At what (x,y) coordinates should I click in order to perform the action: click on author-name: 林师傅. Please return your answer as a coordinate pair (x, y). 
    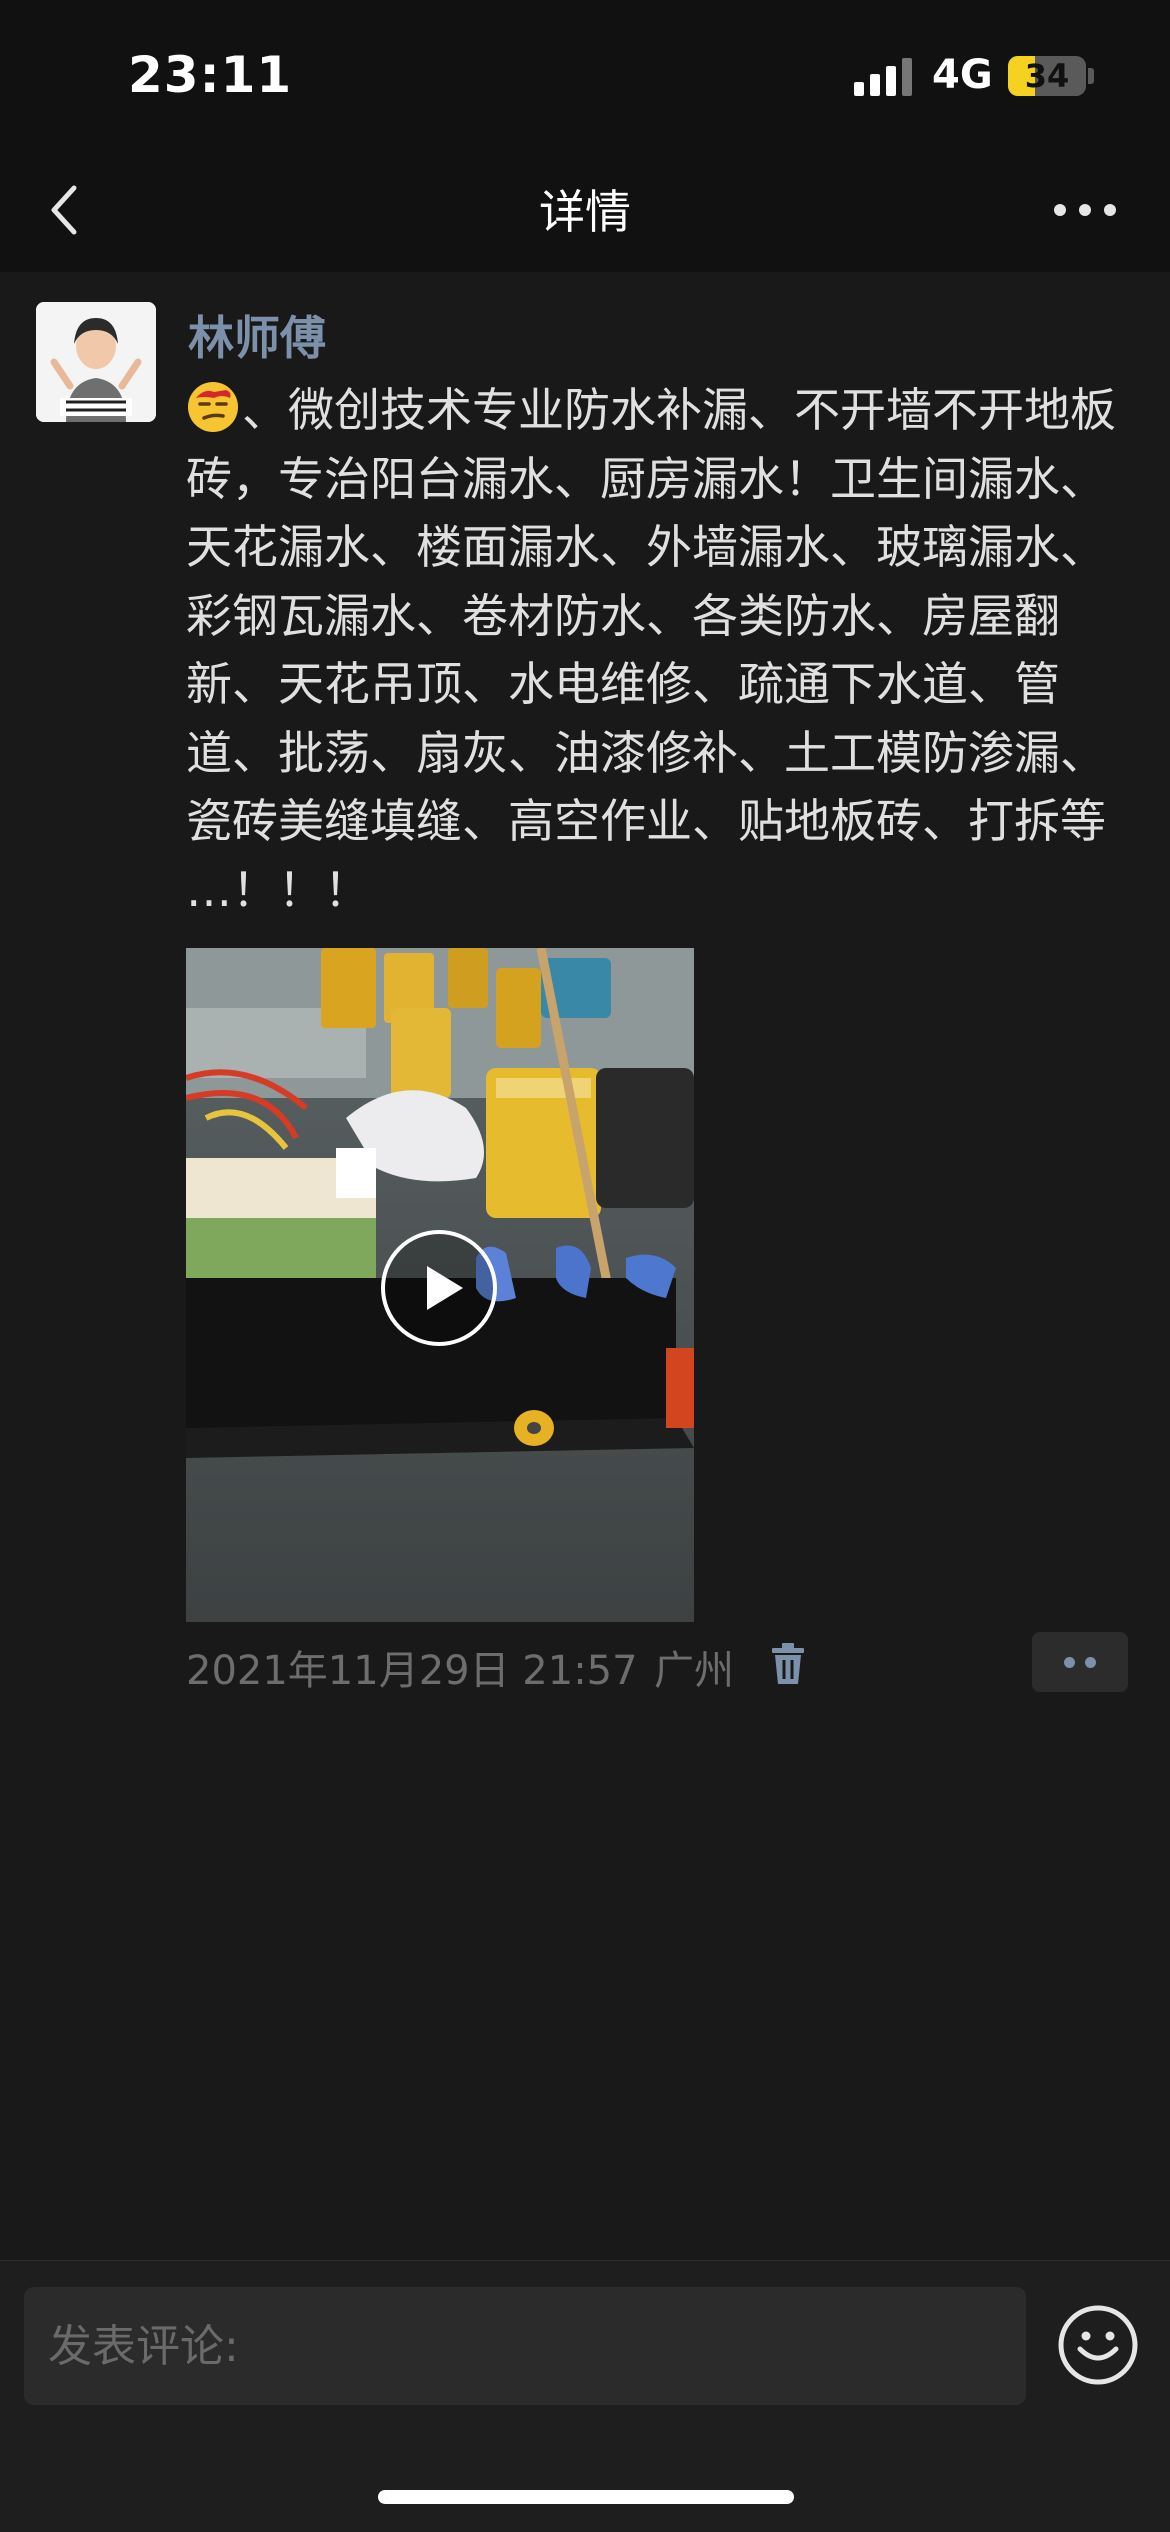
    Looking at the image, I should click on (257, 335).